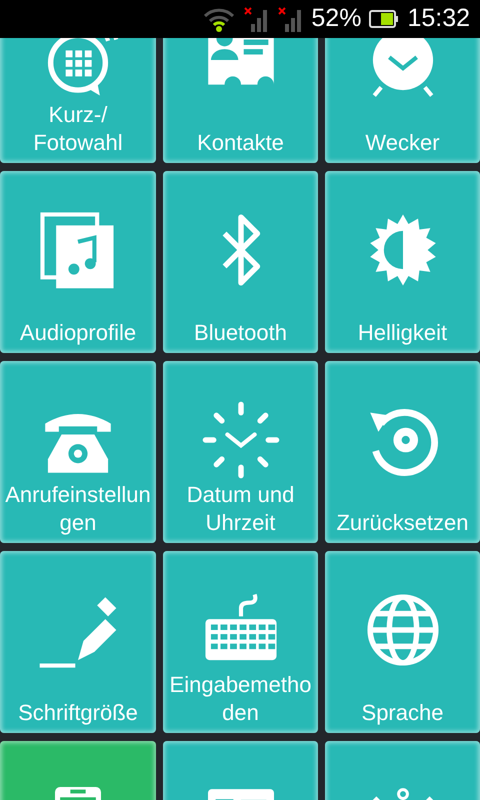 This screenshot has height=800, width=480. Describe the element at coordinates (78, 262) in the screenshot. I see `settings-tile: Audioprofile` at that location.